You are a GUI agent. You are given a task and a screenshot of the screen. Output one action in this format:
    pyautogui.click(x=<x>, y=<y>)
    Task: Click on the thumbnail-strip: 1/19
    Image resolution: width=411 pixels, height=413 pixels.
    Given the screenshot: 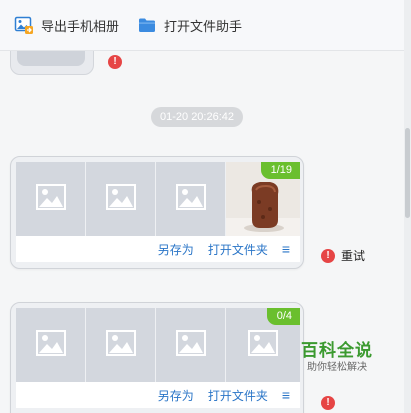 What is the action you would take?
    pyautogui.click(x=158, y=199)
    